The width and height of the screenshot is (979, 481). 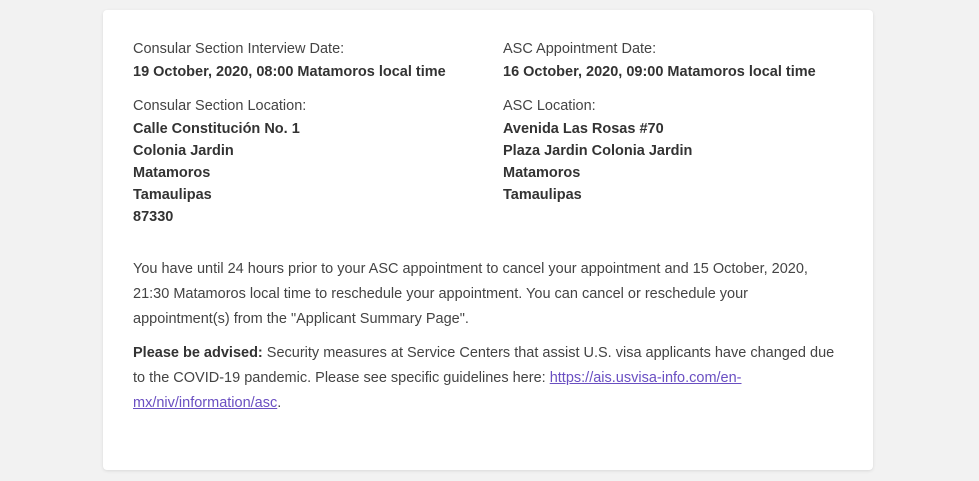 I want to click on asc-address-line: Avenida Las Rosas #70, so click(x=583, y=129).